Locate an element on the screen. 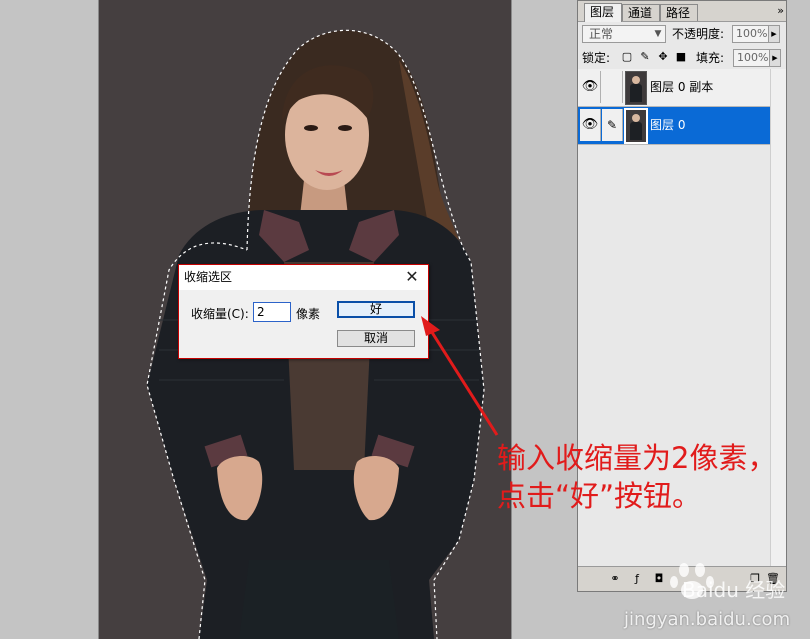 This screenshot has height=639, width=810. contract-amount-input: 2 is located at coordinates (272, 312).